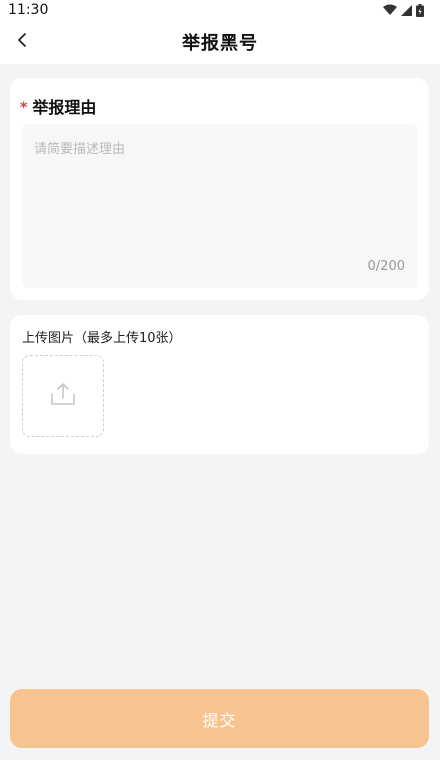 Image resolution: width=440 pixels, height=760 pixels. I want to click on battery-icon, so click(420, 10).